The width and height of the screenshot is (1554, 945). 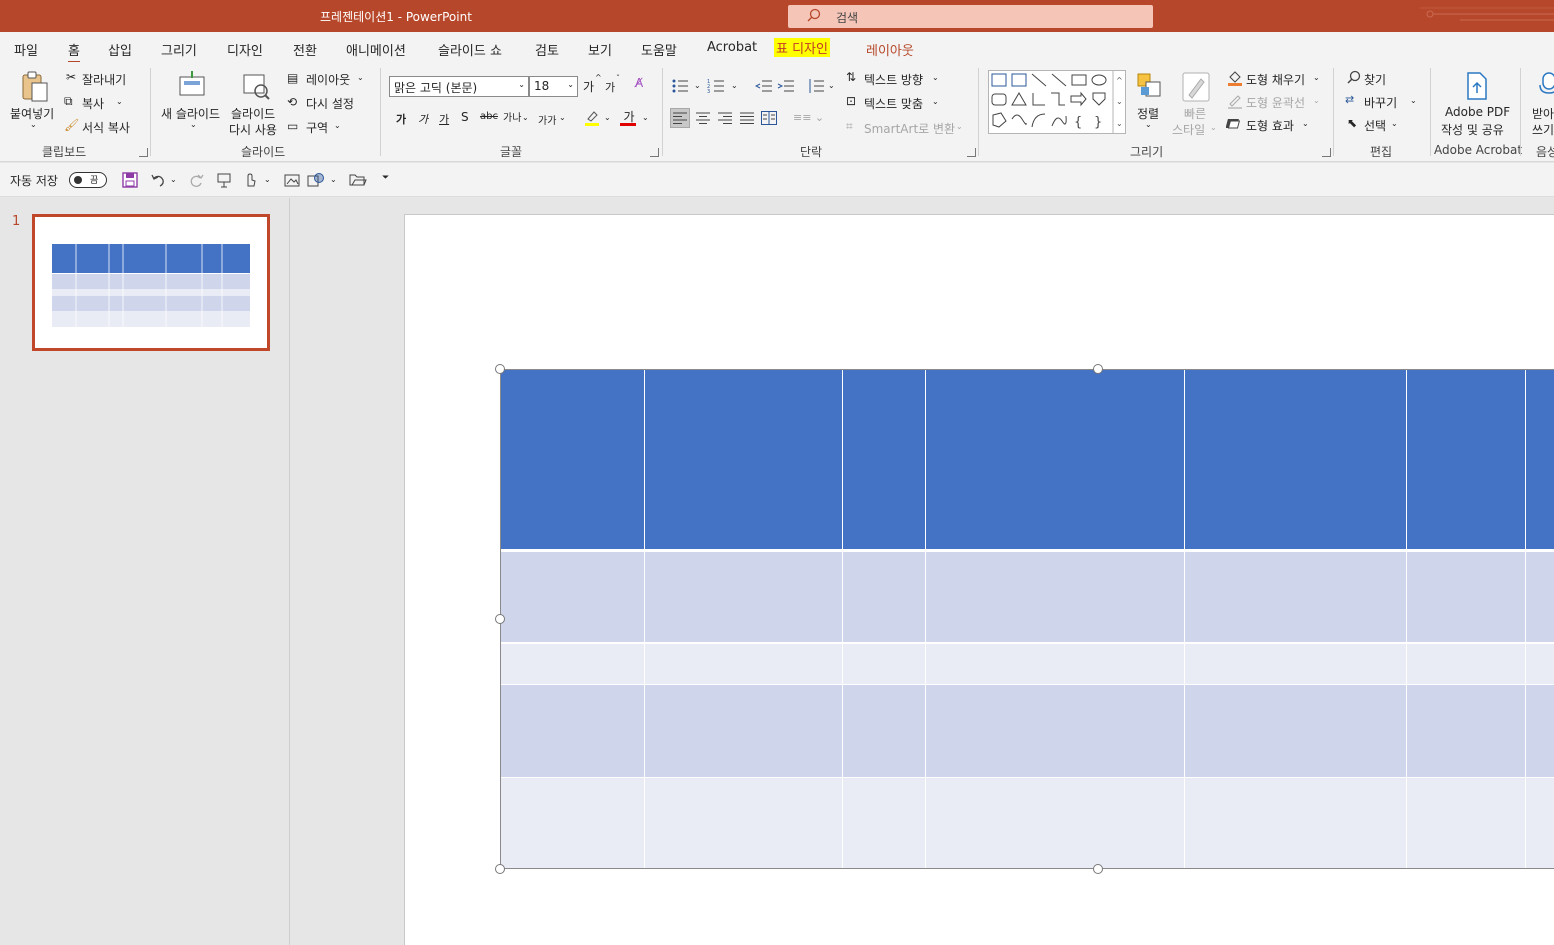 I want to click on cut-button: 잘라내기, so click(x=104, y=79).